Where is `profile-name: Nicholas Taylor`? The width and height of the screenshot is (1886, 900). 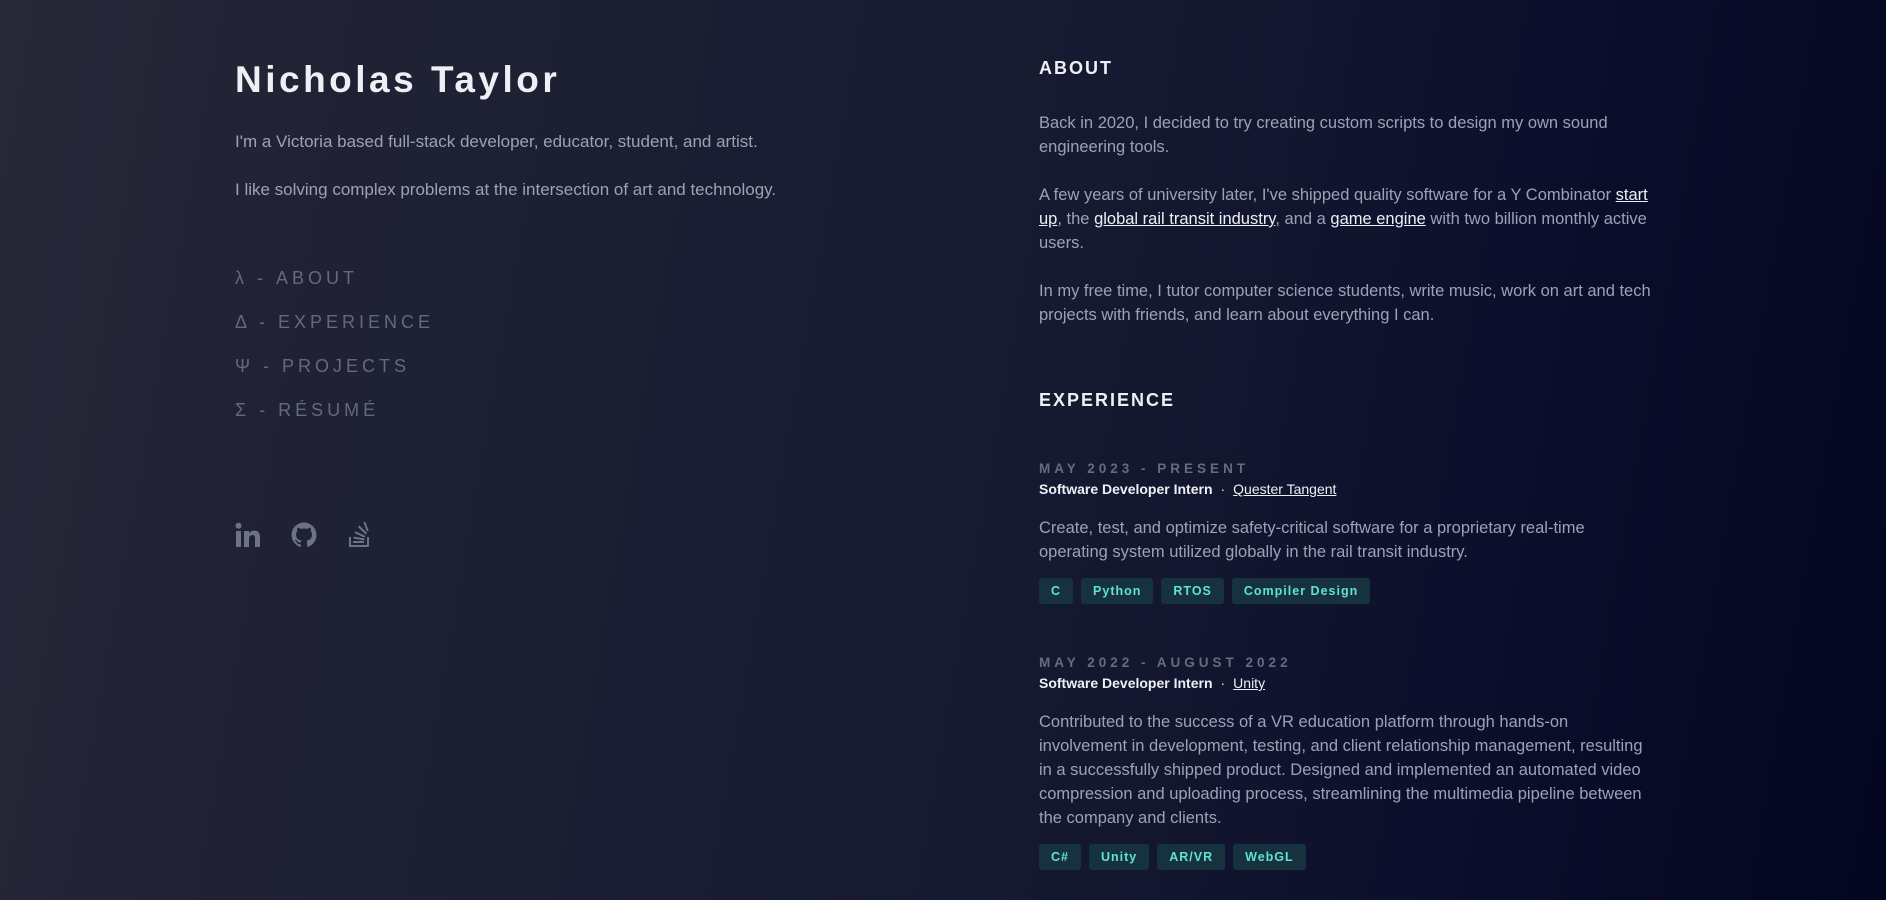 profile-name: Nicholas Taylor is located at coordinates (398, 79).